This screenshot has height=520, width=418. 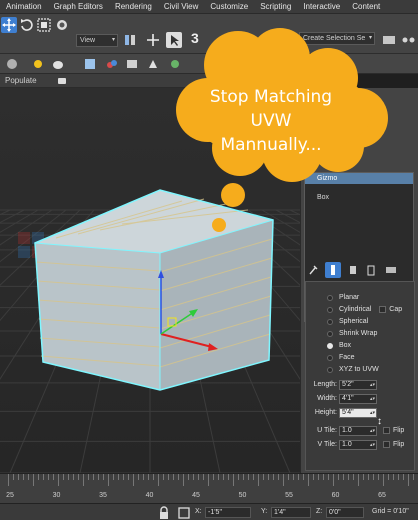 What do you see at coordinates (358, 398) in the screenshot?
I see `width-spinner: 4'1" ▴▾` at bounding box center [358, 398].